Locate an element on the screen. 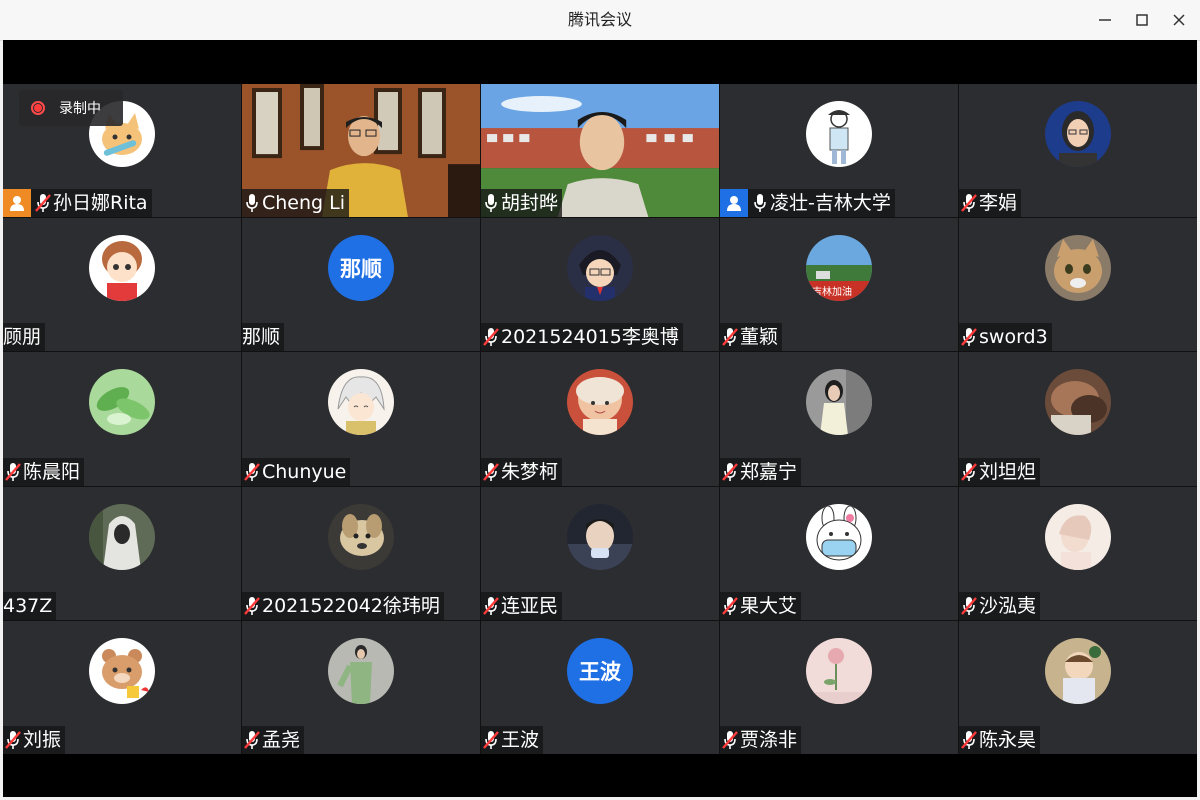 The image size is (1200, 800). participant-tile: 胡封晔 is located at coordinates (600, 151).